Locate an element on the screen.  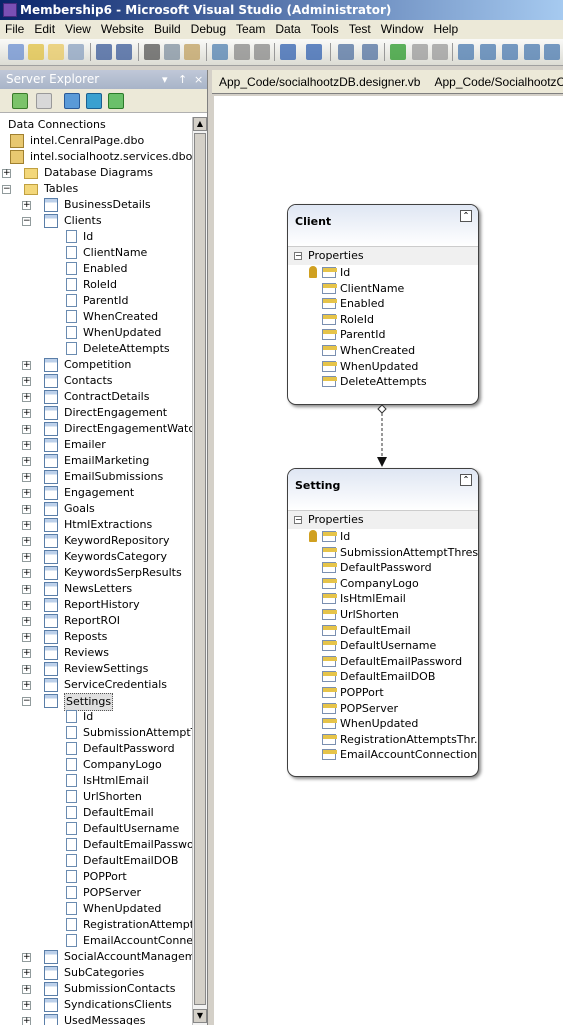
setting-property: IsHtmlEmail is located at coordinates (383, 599).